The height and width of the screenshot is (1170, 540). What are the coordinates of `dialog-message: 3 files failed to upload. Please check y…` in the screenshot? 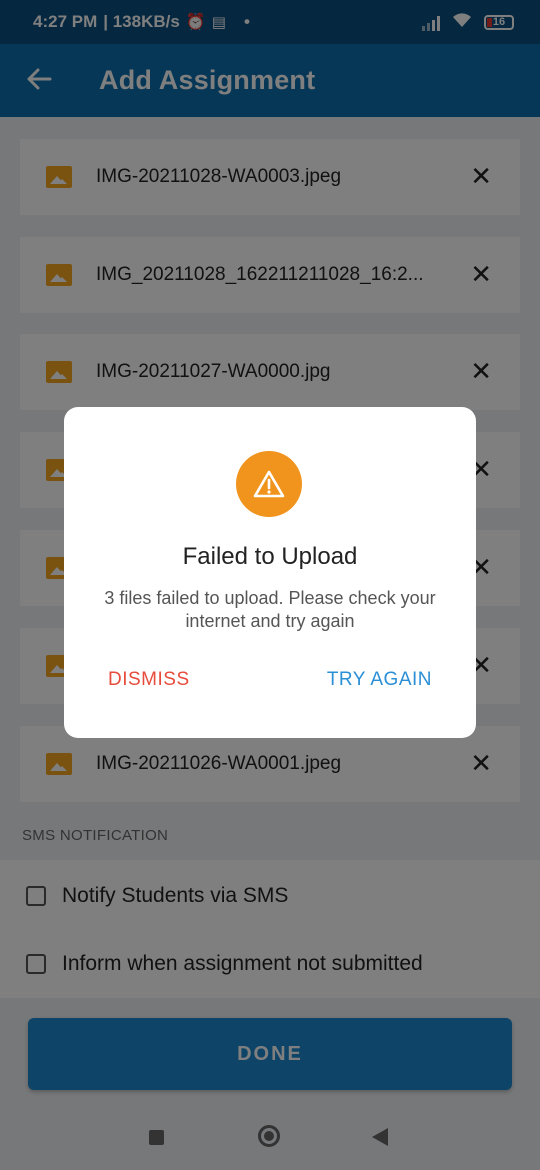 It's located at (270, 609).